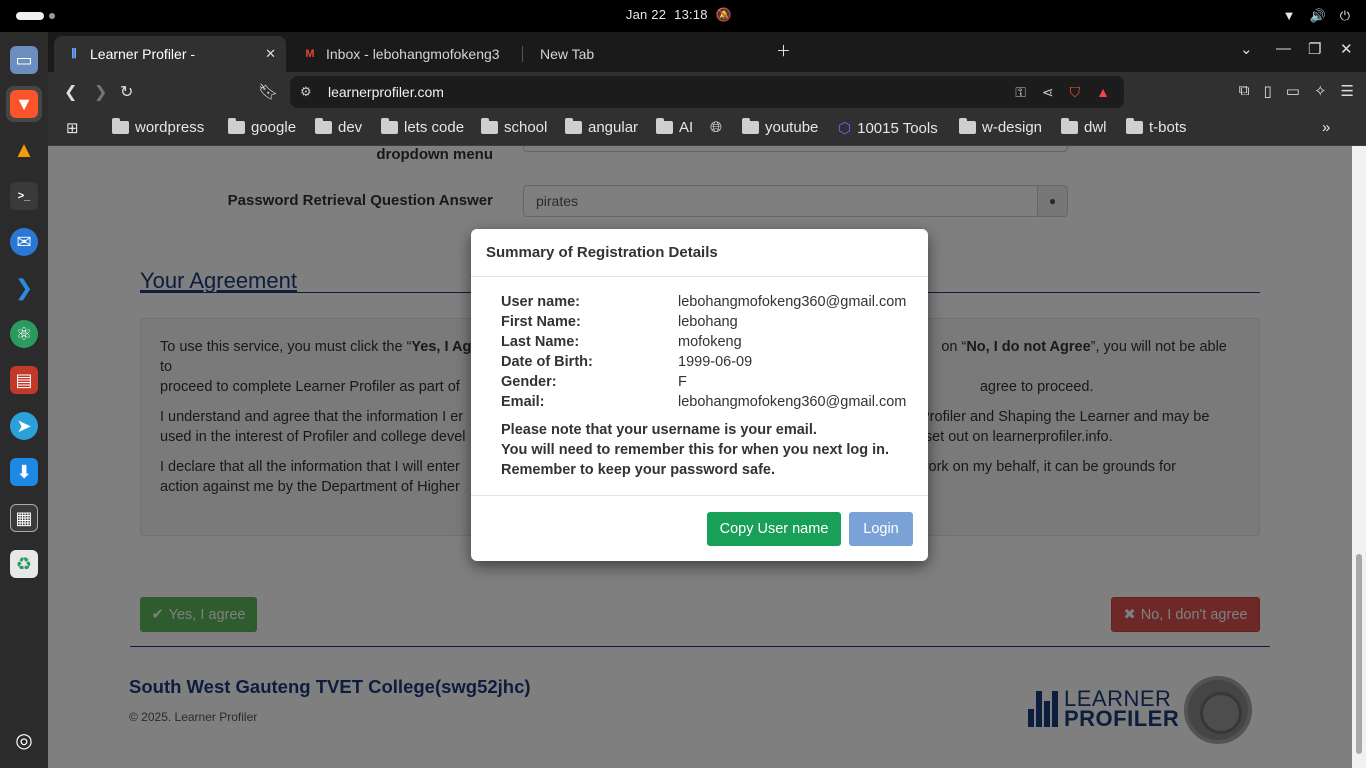  I want to click on download-app-icon: ⬇, so click(24, 472).